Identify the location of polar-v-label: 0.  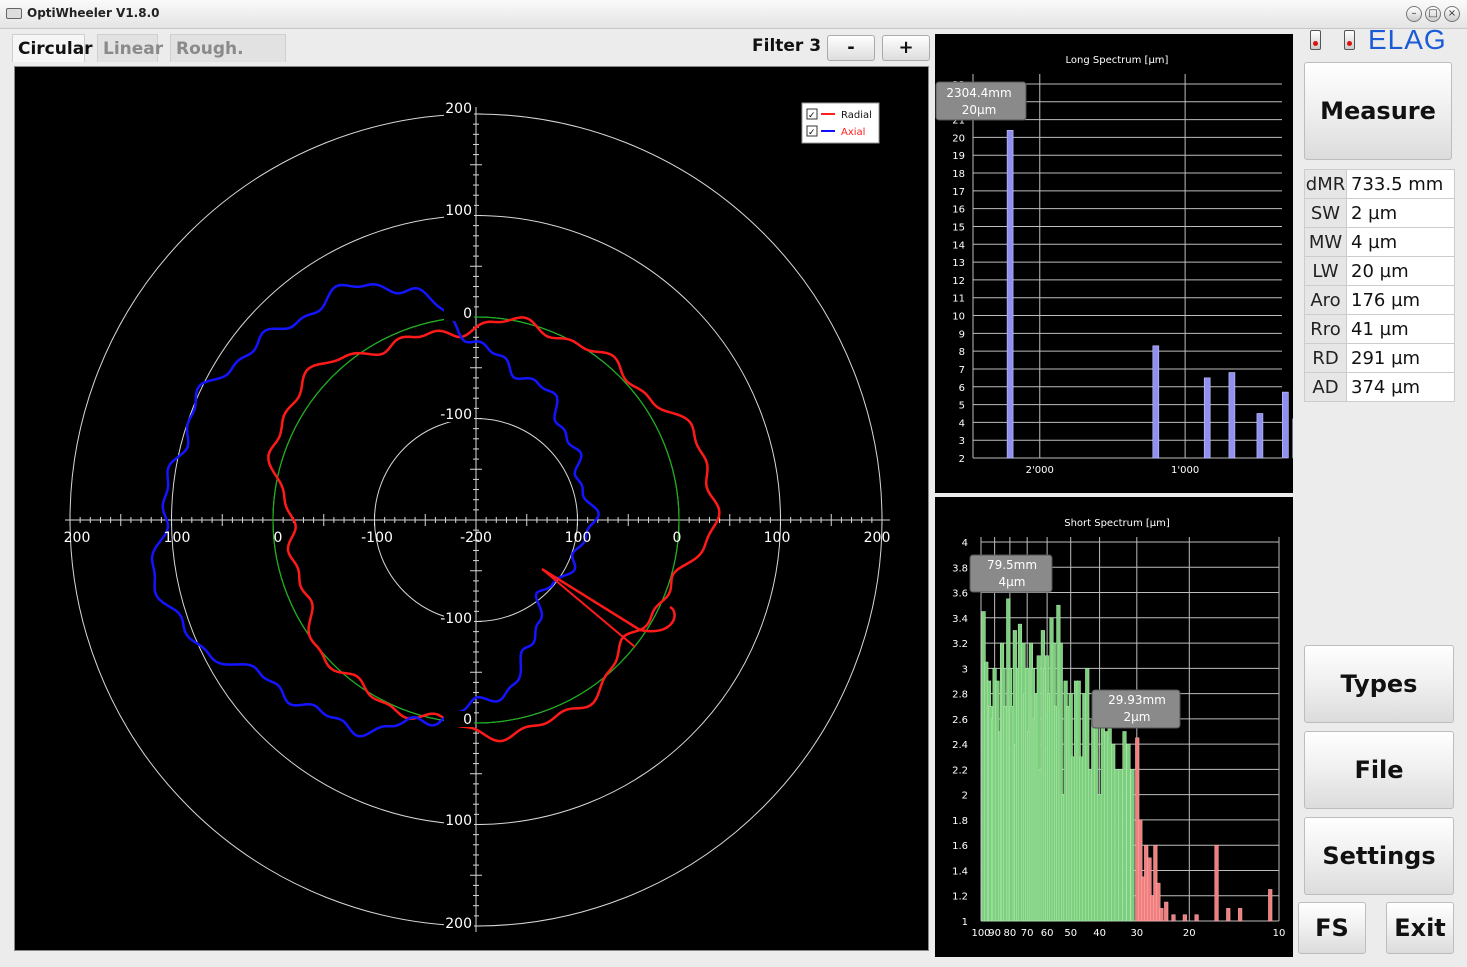
(467, 720).